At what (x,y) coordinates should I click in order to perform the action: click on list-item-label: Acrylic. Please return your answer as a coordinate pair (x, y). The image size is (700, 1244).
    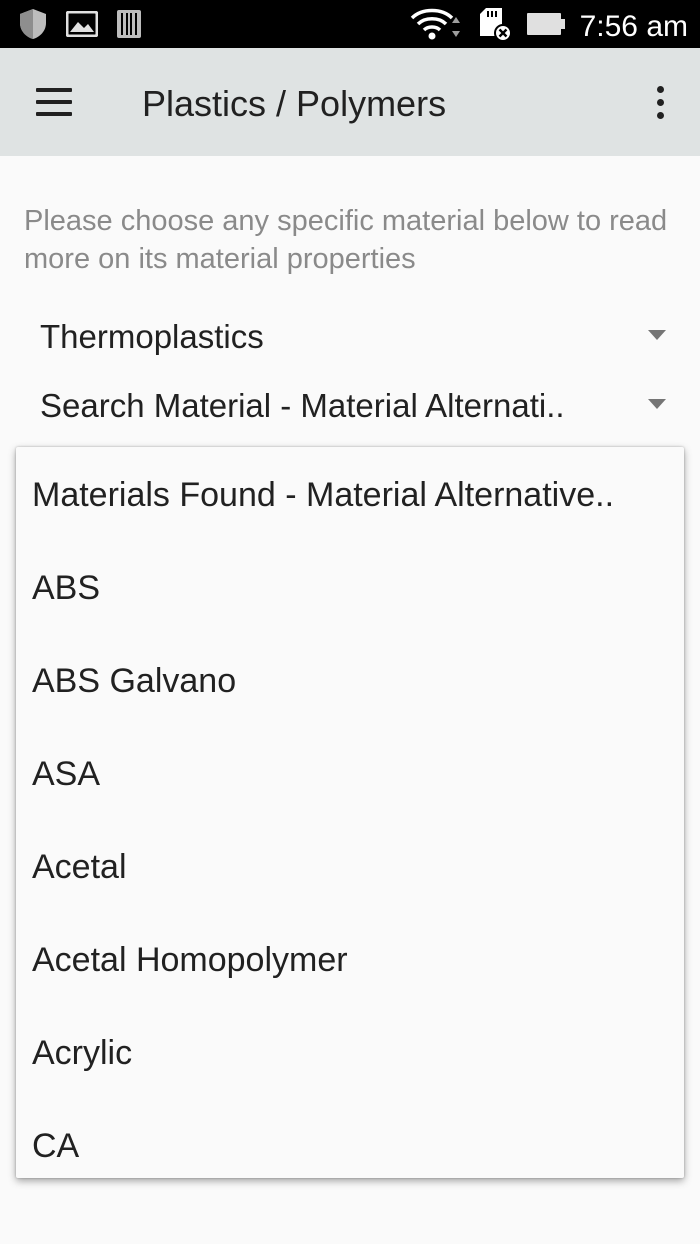
    Looking at the image, I should click on (82, 1053).